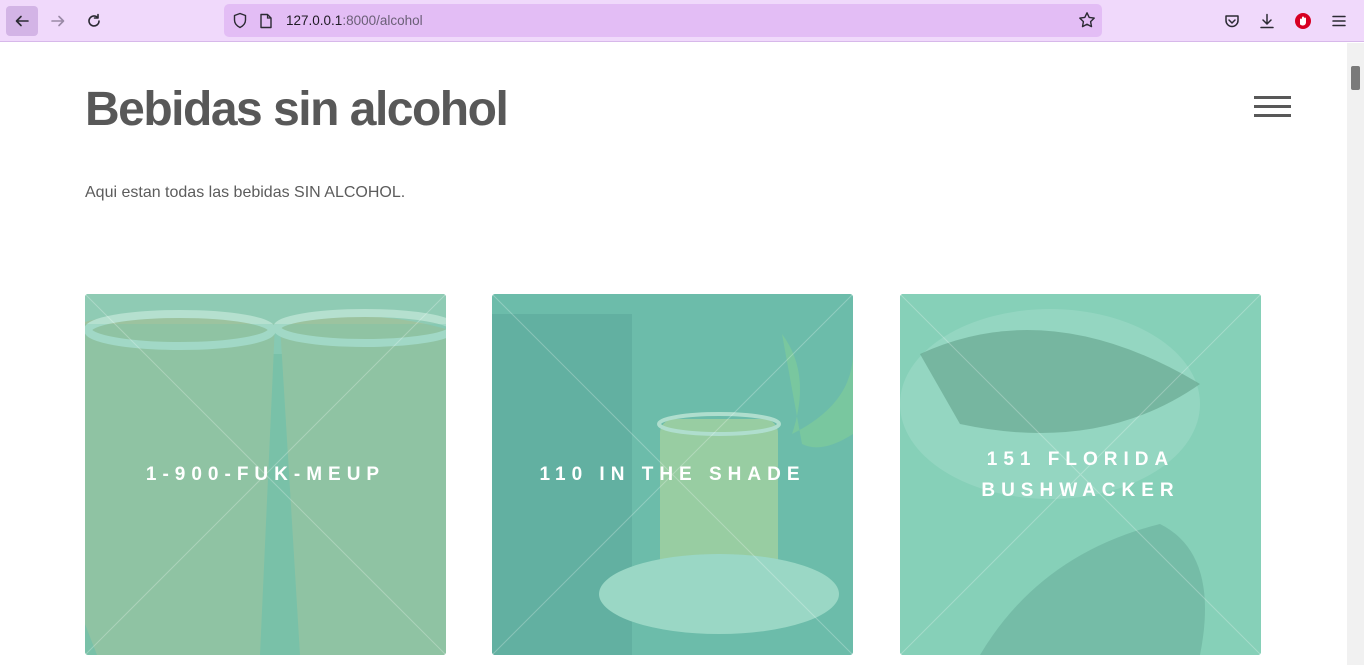 The height and width of the screenshot is (665, 1364). Describe the element at coordinates (240, 20) in the screenshot. I see `shield-icon` at that location.